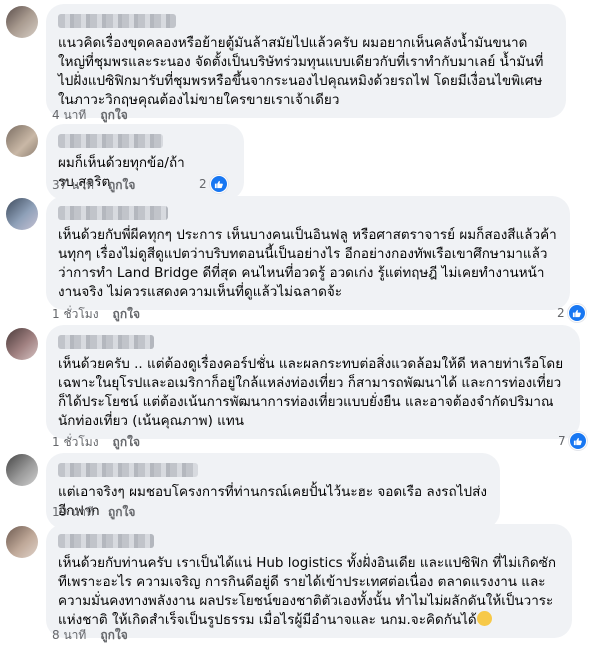 This screenshot has width=600, height=645. What do you see at coordinates (562, 441) in the screenshot?
I see `reaction-count: 7` at bounding box center [562, 441].